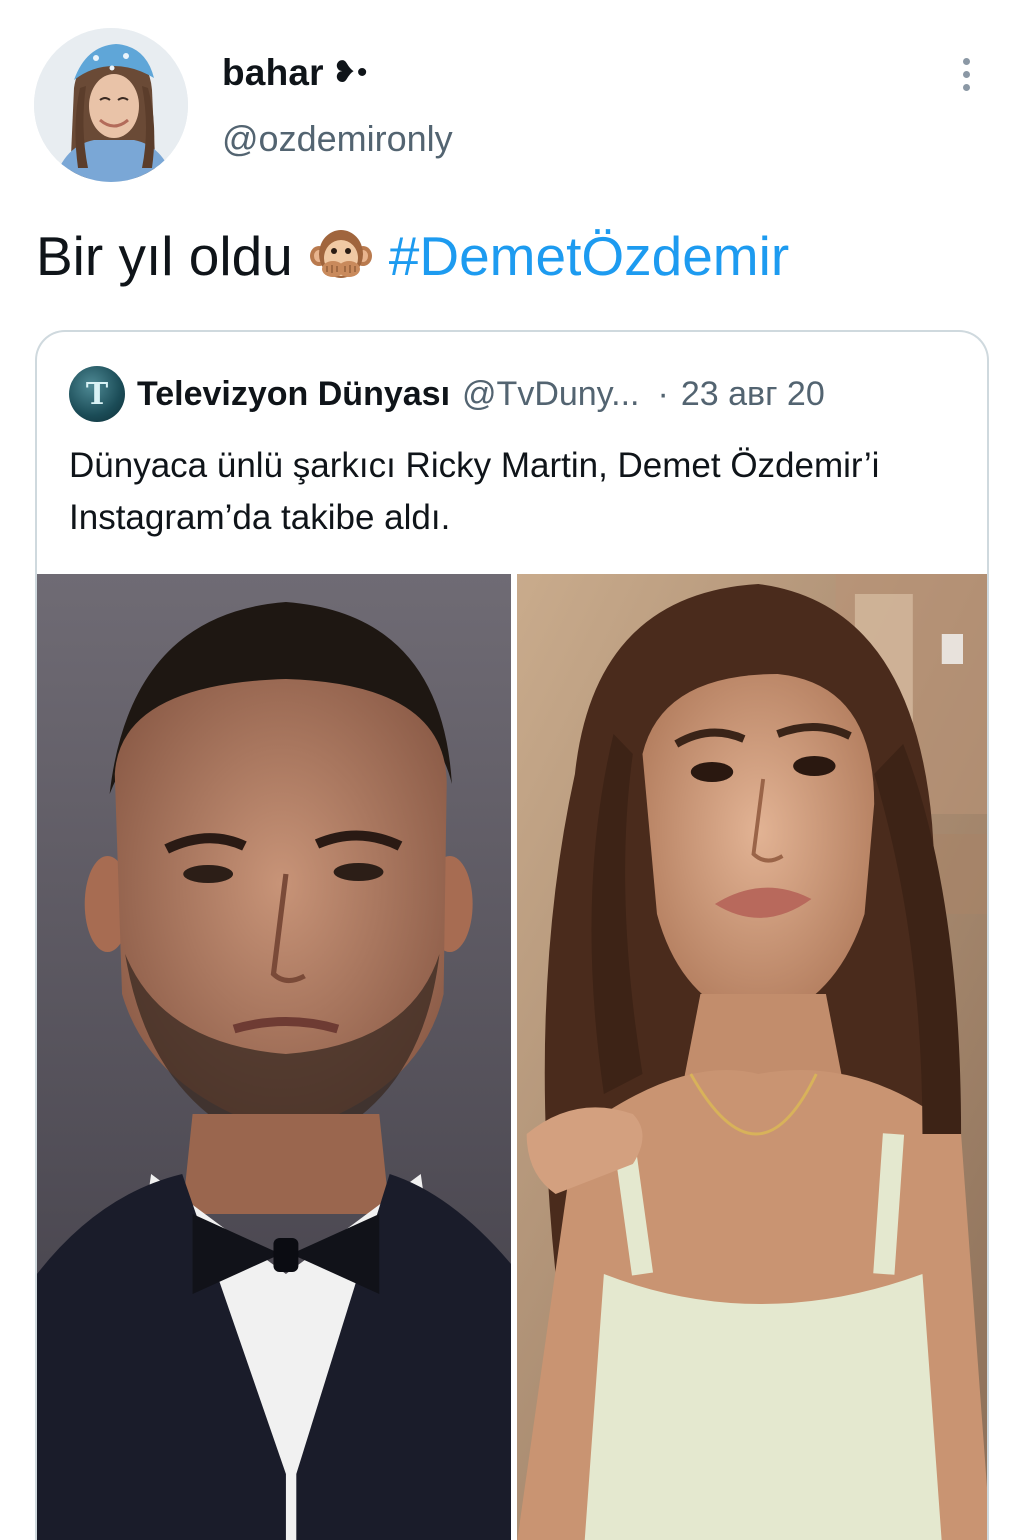  Describe the element at coordinates (337, 139) in the screenshot. I see `author-handle: @ozdemironly` at that location.